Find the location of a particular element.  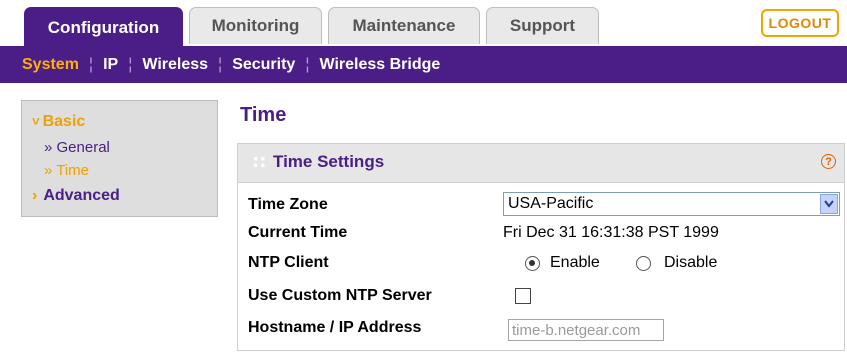

ntp-disable-radio is located at coordinates (643, 263).